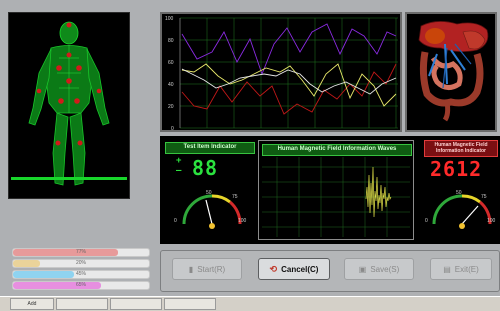 This screenshot has height=311, width=500. What do you see at coordinates (169, 19) in the screenshot?
I see `y-tick: 100` at bounding box center [169, 19].